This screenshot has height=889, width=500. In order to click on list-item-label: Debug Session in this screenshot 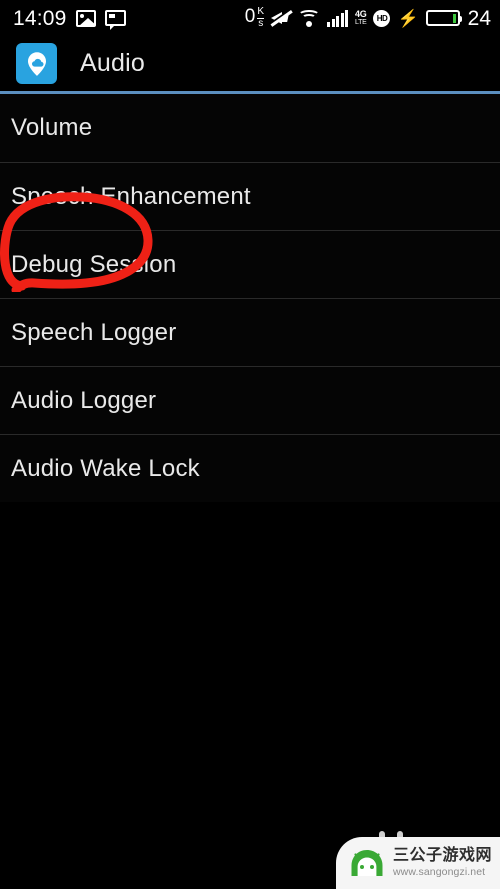, I will do `click(94, 264)`.